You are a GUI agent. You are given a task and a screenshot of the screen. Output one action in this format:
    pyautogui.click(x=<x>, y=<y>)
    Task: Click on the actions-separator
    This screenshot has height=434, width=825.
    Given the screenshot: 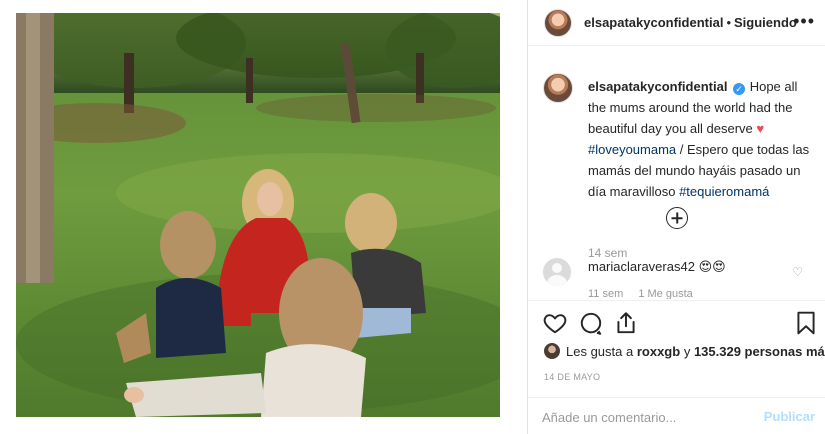 What is the action you would take?
    pyautogui.click(x=676, y=300)
    